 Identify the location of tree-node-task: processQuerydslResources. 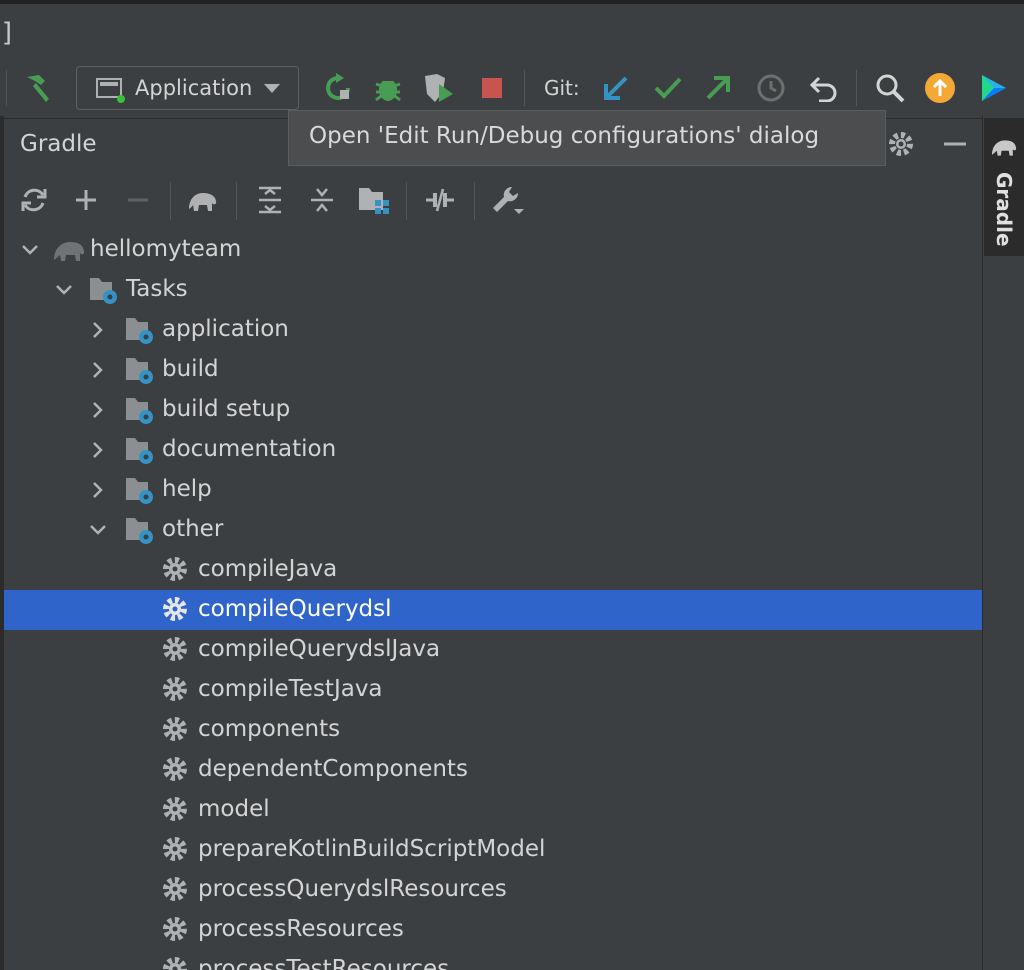
(493, 890).